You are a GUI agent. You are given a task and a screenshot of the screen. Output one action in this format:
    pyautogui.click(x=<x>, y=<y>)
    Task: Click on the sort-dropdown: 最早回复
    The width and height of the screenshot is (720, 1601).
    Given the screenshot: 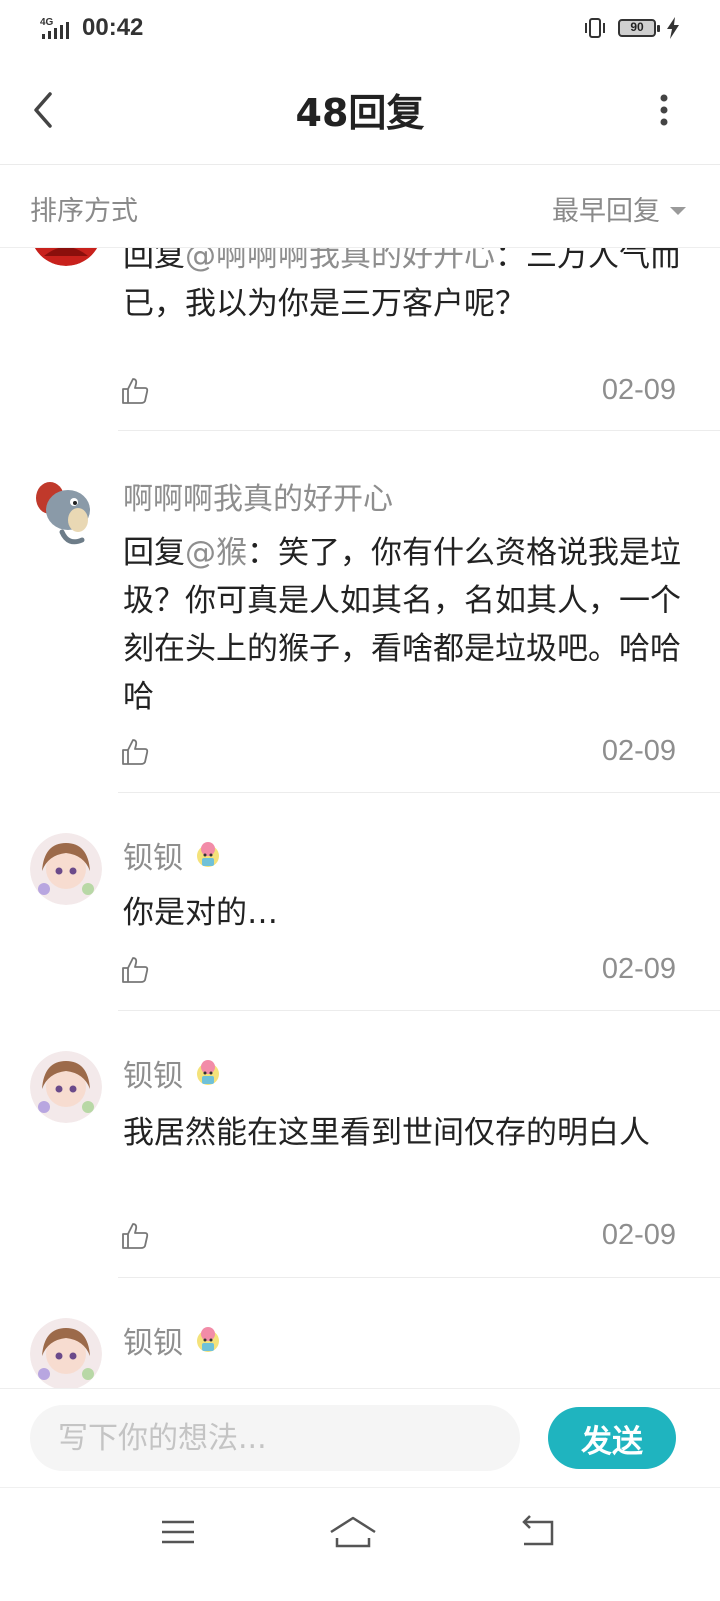 What is the action you would take?
    pyautogui.click(x=619, y=208)
    